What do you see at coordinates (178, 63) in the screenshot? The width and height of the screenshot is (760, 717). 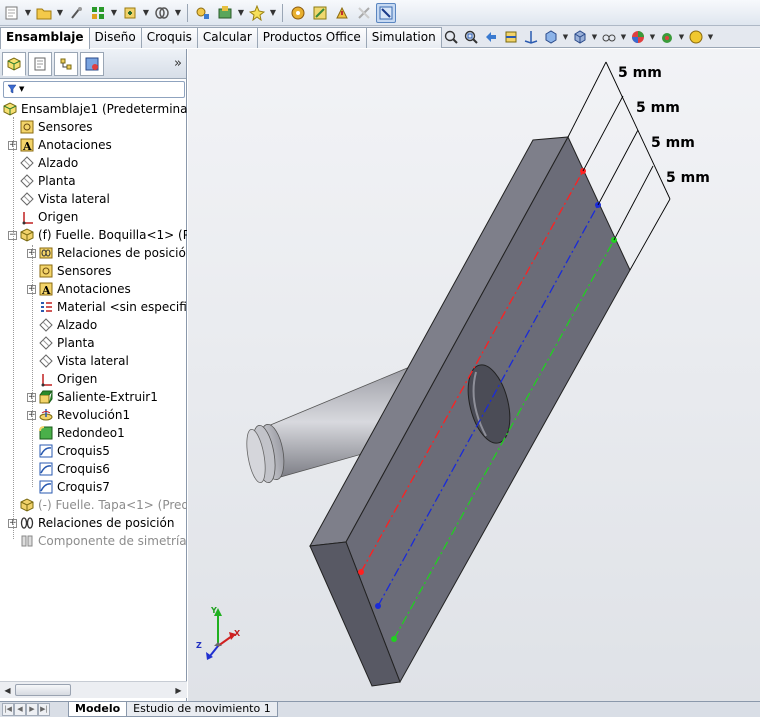 I see `more-tabs-button: »` at bounding box center [178, 63].